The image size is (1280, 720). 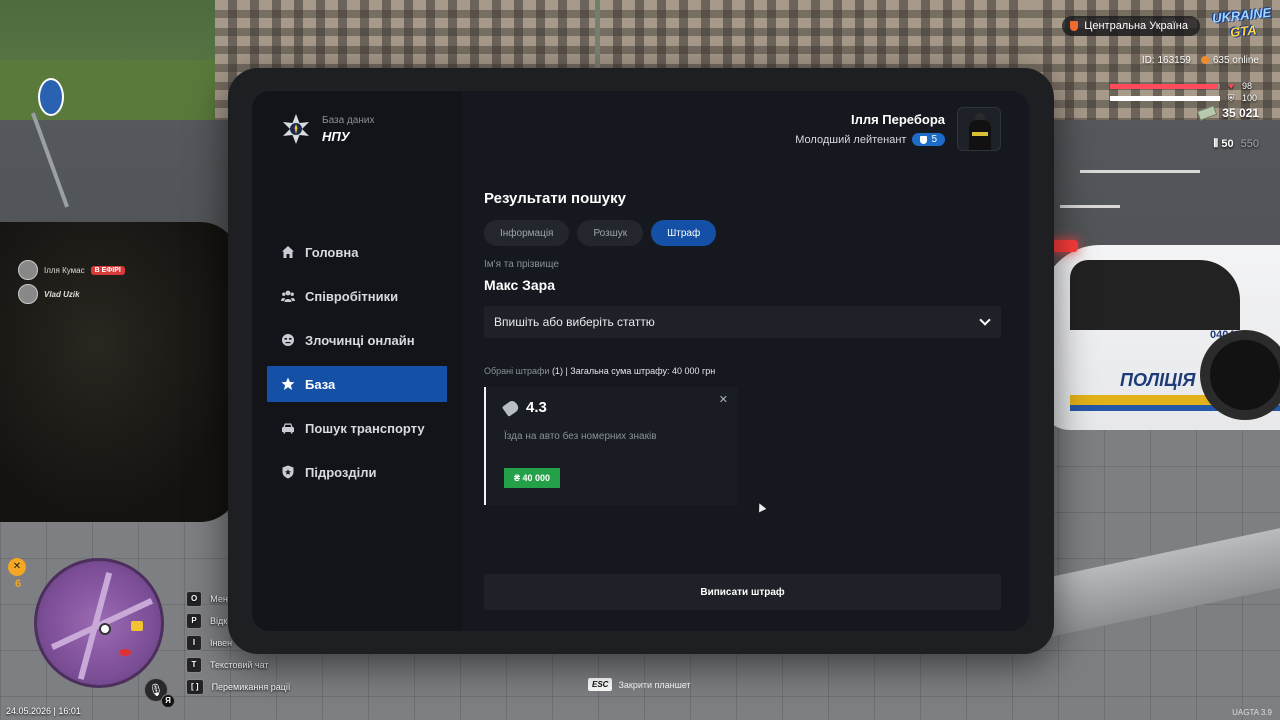 I want to click on minimap, so click(x=99, y=623).